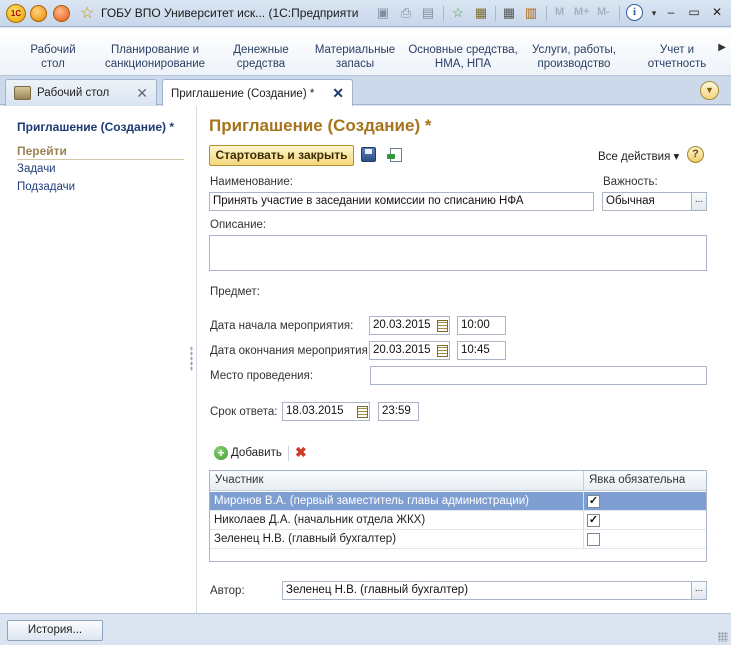 This screenshot has height=645, width=731. I want to click on save-icon, so click(368, 154).